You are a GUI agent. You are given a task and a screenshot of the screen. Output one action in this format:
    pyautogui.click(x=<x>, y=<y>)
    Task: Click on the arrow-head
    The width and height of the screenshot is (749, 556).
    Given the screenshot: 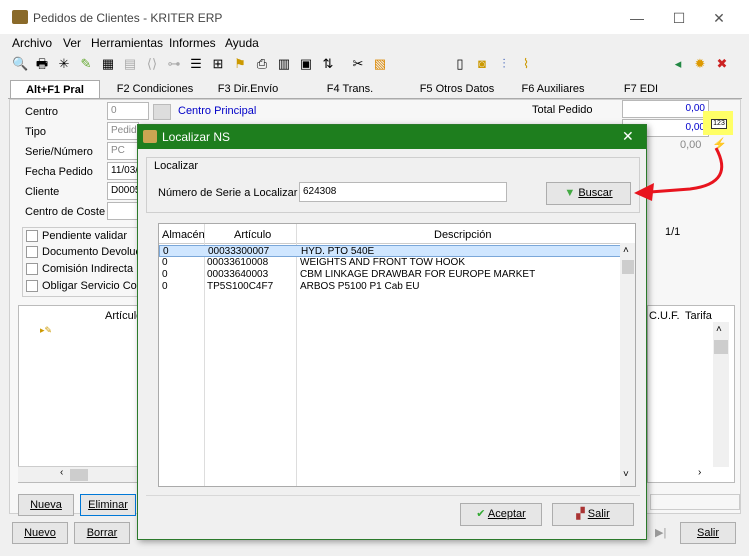 What is the action you would take?
    pyautogui.click(x=644, y=192)
    